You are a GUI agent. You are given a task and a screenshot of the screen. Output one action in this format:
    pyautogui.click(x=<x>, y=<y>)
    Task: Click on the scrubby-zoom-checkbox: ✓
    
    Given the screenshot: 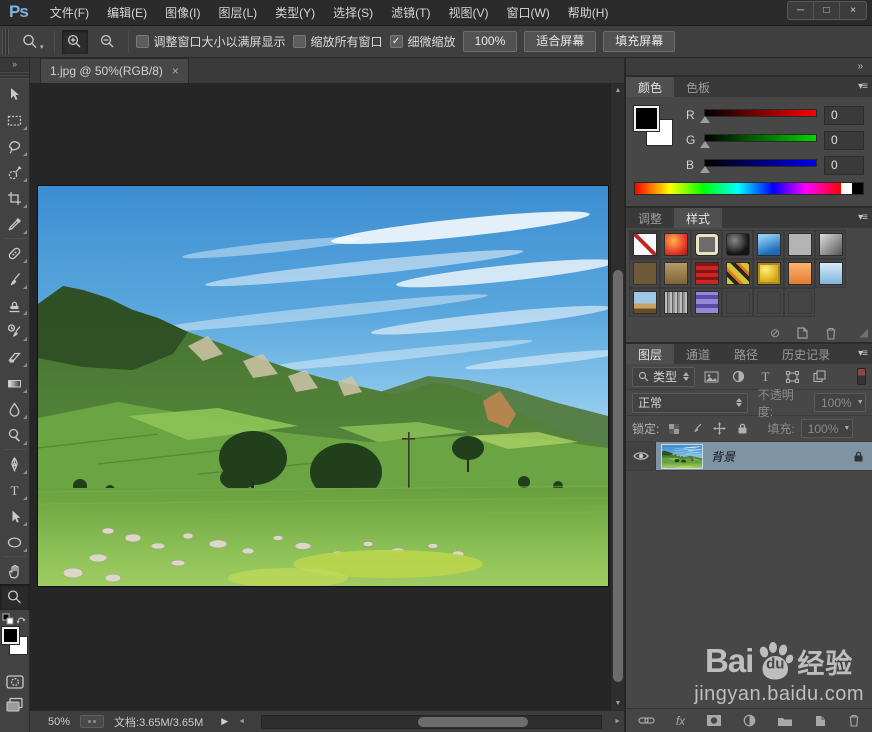 What is the action you would take?
    pyautogui.click(x=396, y=41)
    